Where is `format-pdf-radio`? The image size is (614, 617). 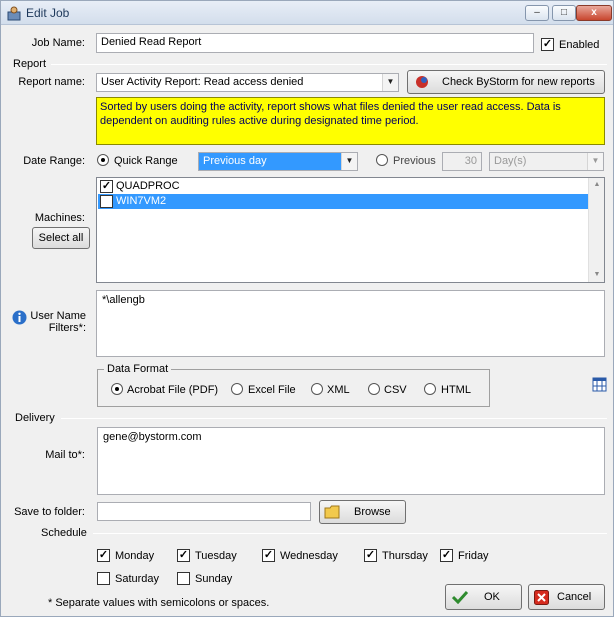 format-pdf-radio is located at coordinates (117, 389).